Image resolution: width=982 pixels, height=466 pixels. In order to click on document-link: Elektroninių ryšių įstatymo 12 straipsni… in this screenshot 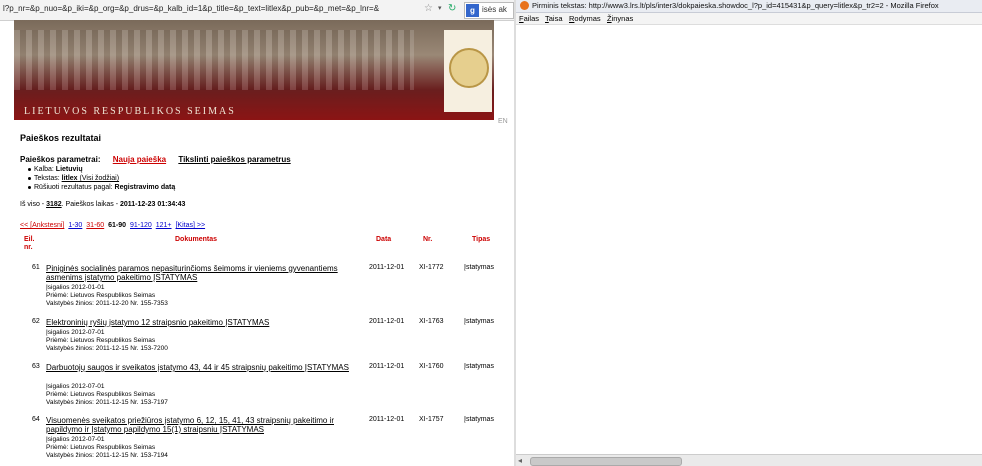, I will do `click(207, 322)`.